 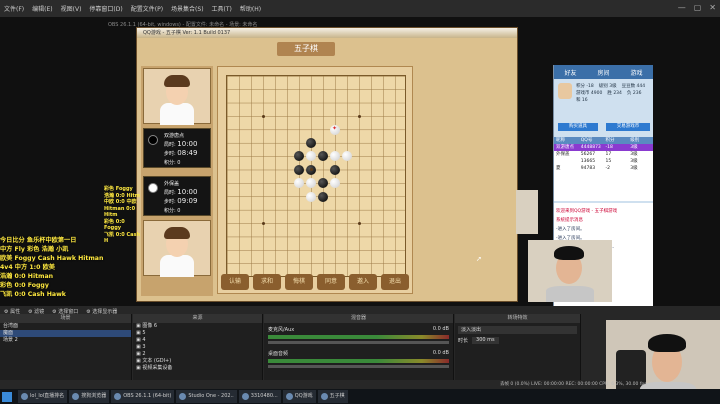 I want to click on chat-line: 系统提示消息, so click(x=569, y=220).